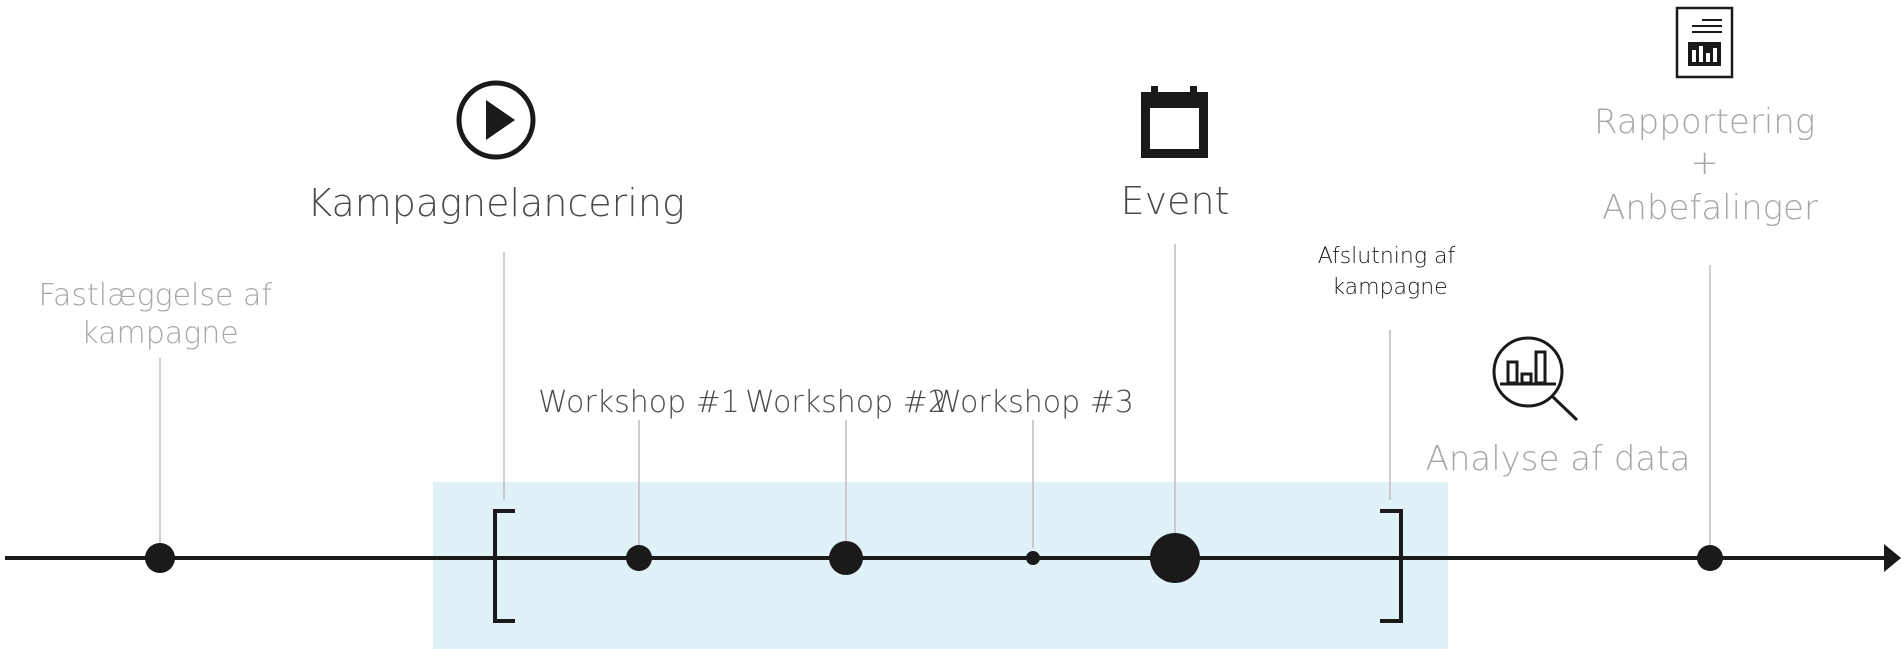 Image resolution: width=1901 pixels, height=649 pixels. What do you see at coordinates (160, 314) in the screenshot?
I see `label-fastlaeggelse: Fastlæggelse af kampagne` at bounding box center [160, 314].